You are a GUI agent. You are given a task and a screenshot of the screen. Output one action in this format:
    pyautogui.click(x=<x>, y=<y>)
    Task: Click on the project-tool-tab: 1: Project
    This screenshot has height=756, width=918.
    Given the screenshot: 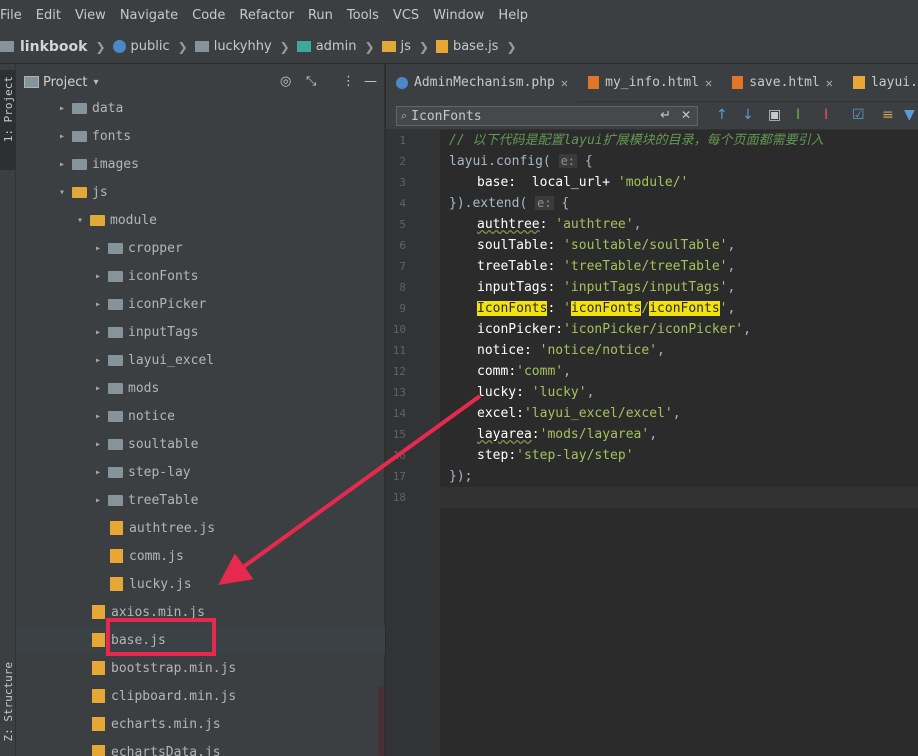 What is the action you would take?
    pyautogui.click(x=8, y=120)
    